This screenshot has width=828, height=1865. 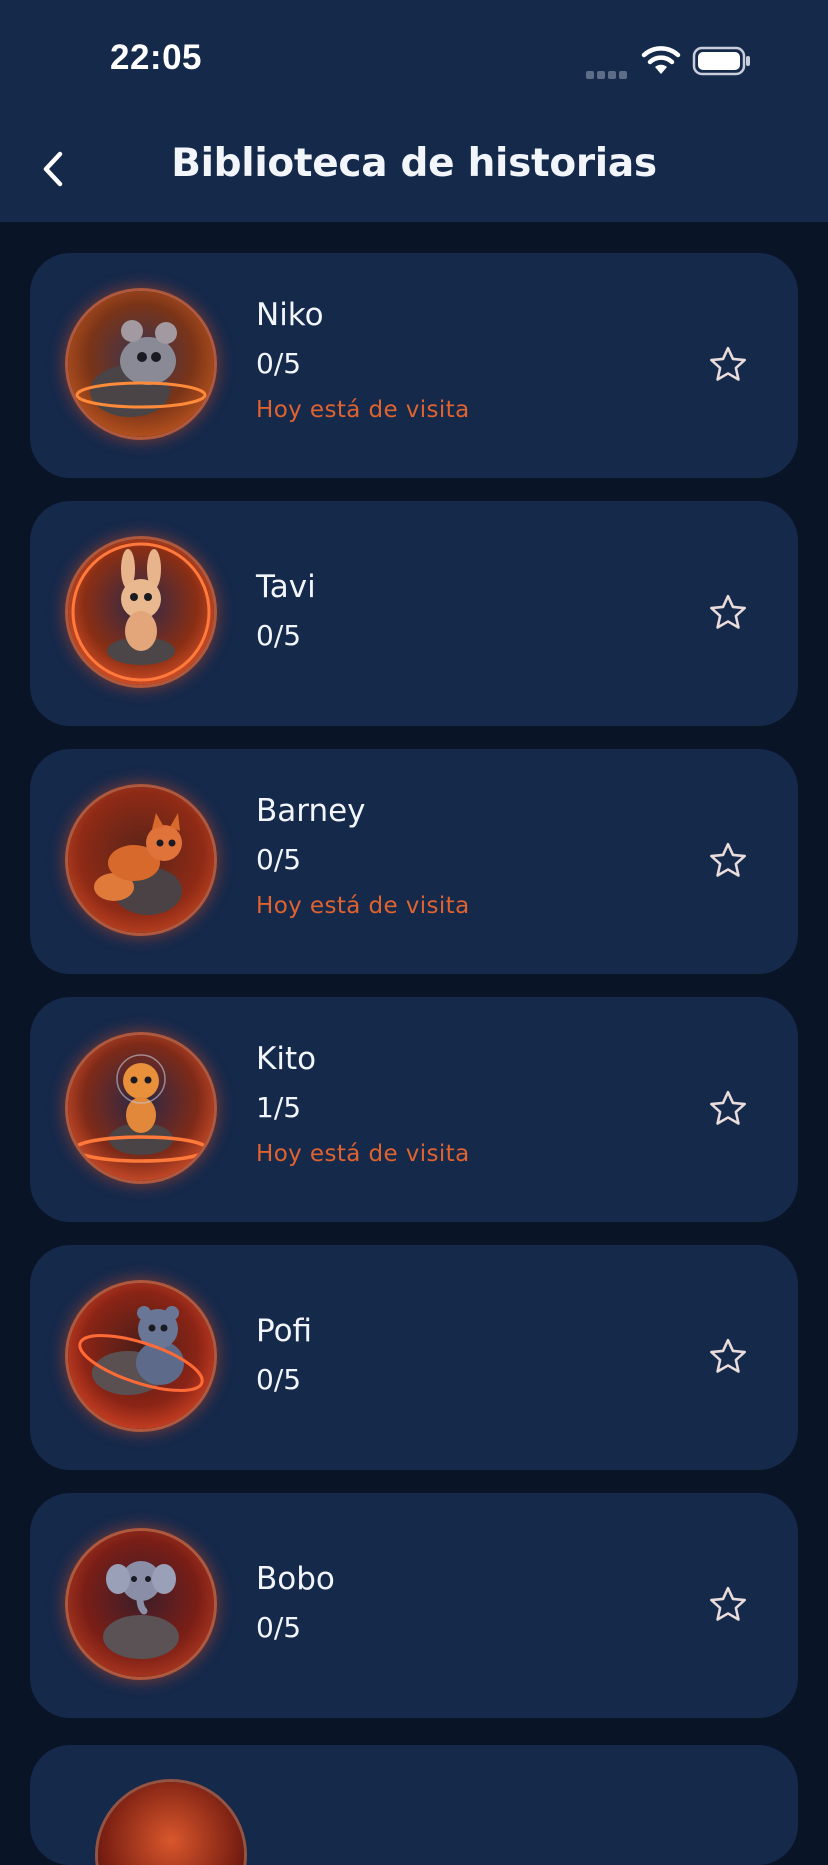 What do you see at coordinates (141, 860) in the screenshot?
I see `fox-avatar` at bounding box center [141, 860].